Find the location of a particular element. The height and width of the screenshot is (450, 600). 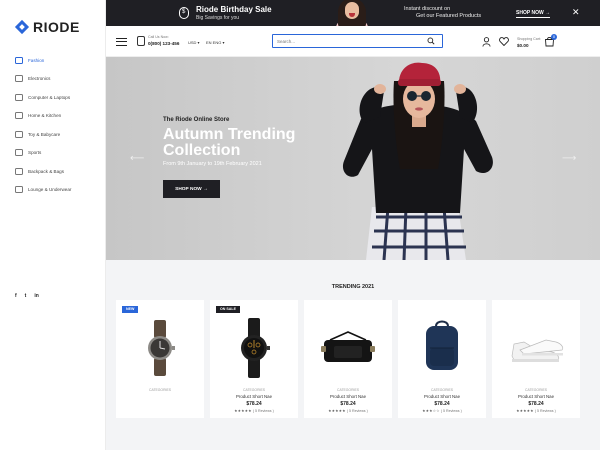

sidebar-item-sports: Sports is located at coordinates (59, 153).